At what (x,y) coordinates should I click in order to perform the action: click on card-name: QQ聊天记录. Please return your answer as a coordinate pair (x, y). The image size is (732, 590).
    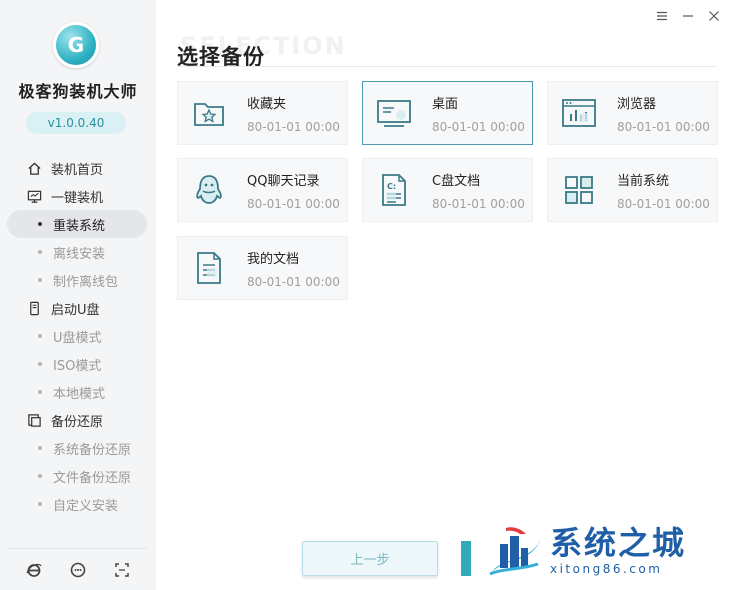
    Looking at the image, I should click on (283, 181).